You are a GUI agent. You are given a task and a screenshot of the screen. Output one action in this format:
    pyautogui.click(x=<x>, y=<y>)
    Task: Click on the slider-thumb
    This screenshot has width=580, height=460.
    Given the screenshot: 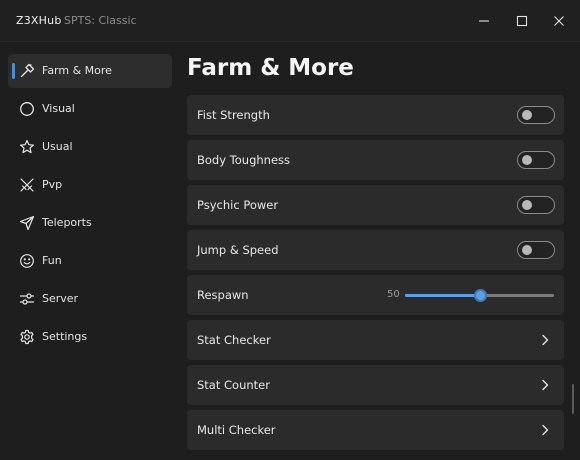 What is the action you would take?
    pyautogui.click(x=480, y=295)
    